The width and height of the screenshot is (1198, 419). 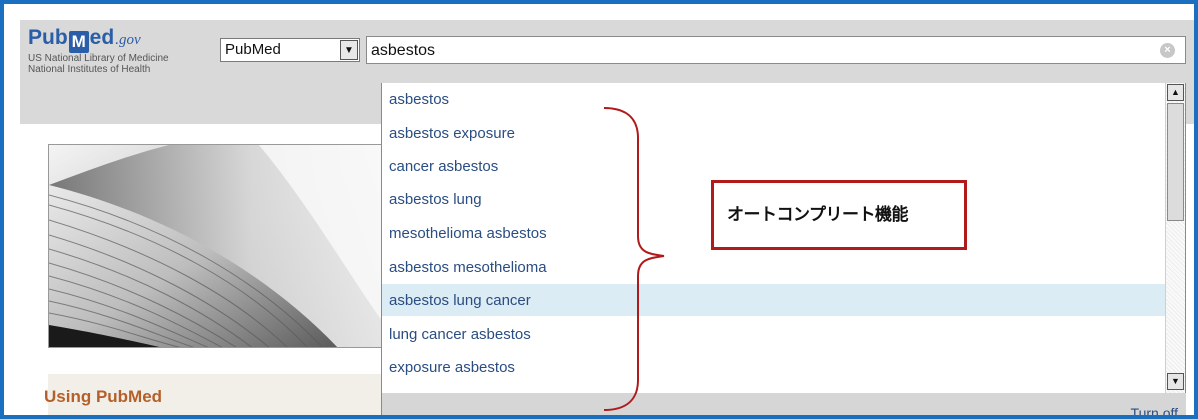 I want to click on autocomplete-callout: オートコンプリート機能, so click(x=839, y=215).